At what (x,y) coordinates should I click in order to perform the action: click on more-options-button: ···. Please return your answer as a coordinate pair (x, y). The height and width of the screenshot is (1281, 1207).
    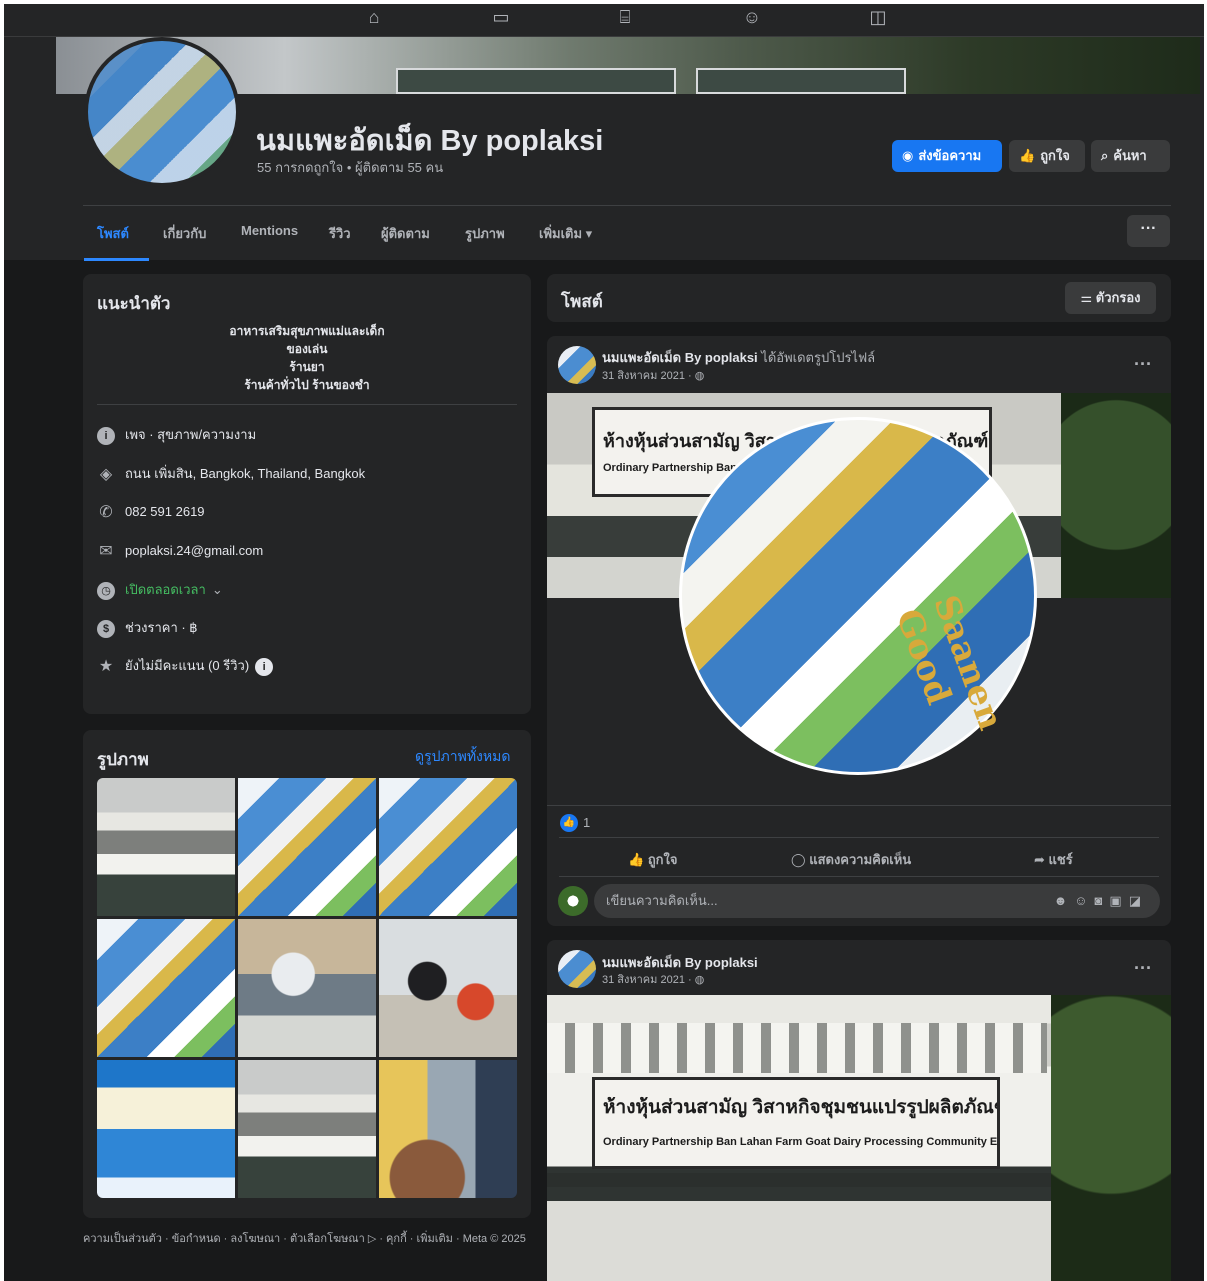
    Looking at the image, I should click on (1148, 231).